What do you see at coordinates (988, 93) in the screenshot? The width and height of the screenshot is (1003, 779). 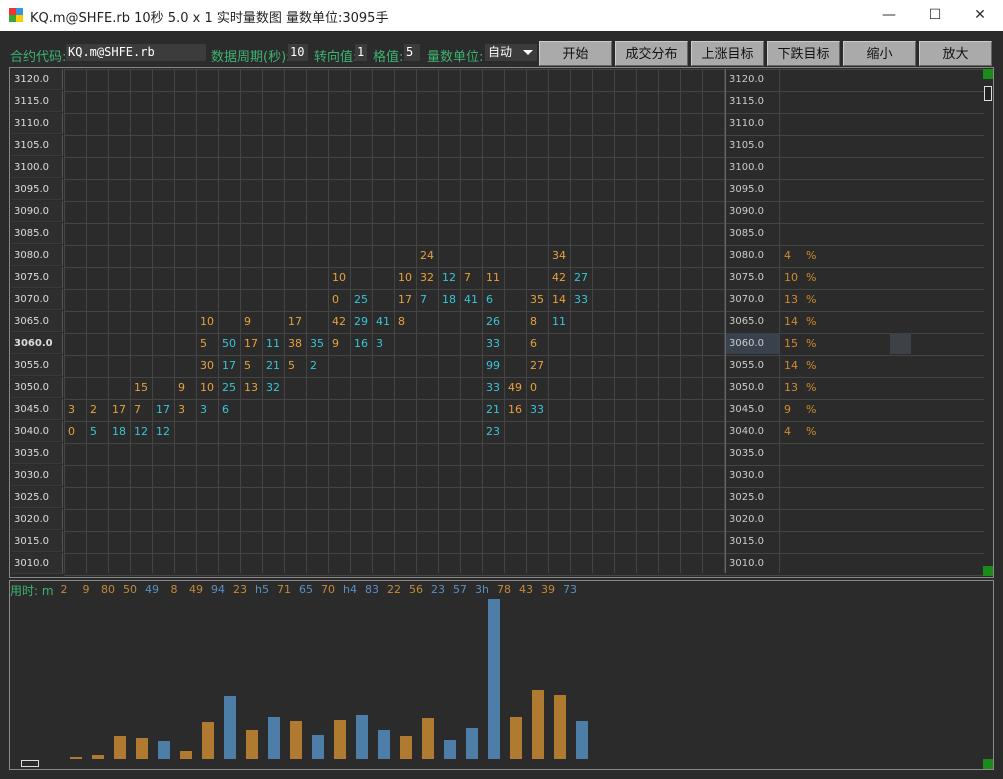 I see `vertical-scrollbar-thumb` at bounding box center [988, 93].